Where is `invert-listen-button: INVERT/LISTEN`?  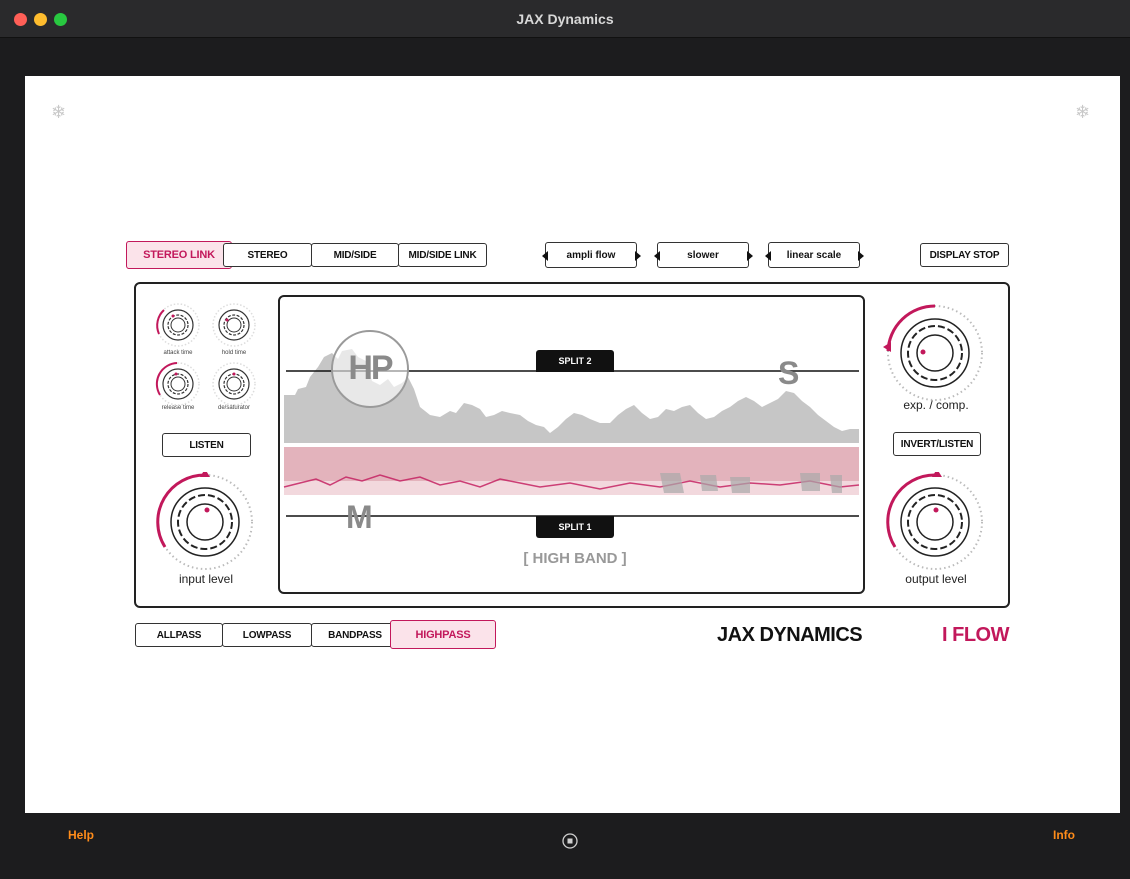
invert-listen-button: INVERT/LISTEN is located at coordinates (937, 444).